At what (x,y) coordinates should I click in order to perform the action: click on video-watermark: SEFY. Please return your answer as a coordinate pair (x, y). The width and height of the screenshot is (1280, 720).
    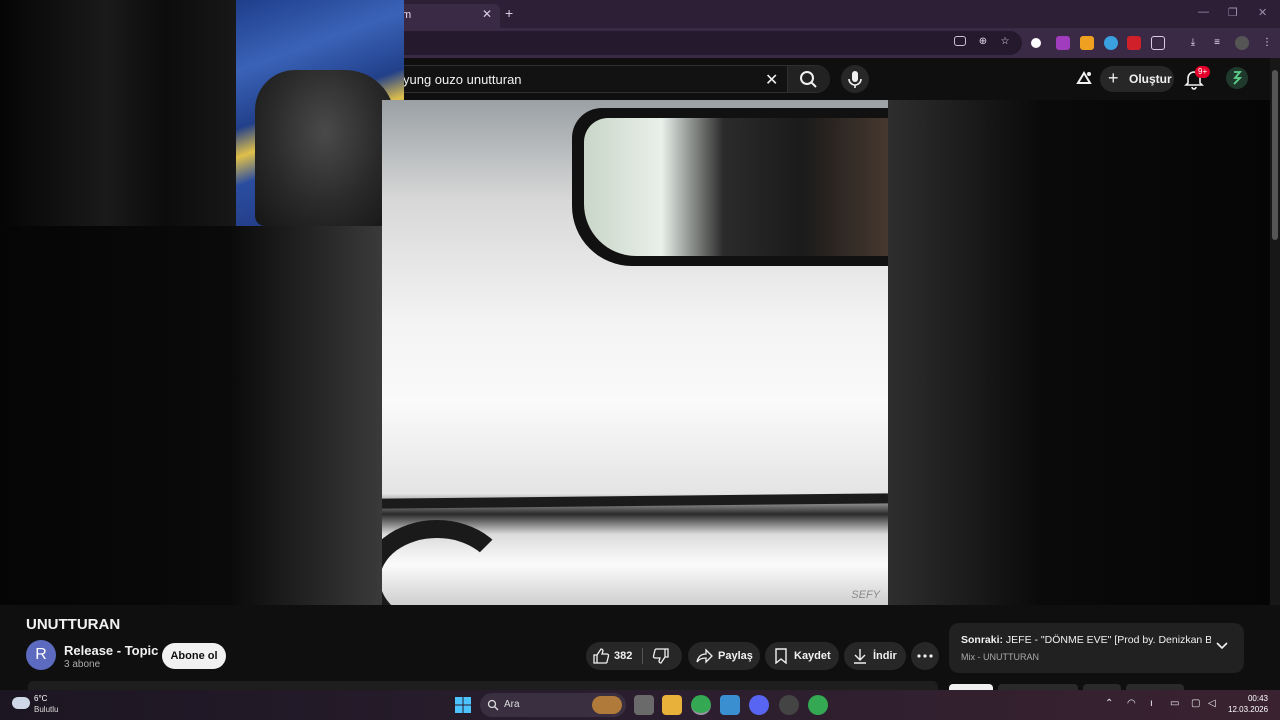
    Looking at the image, I should click on (865, 595).